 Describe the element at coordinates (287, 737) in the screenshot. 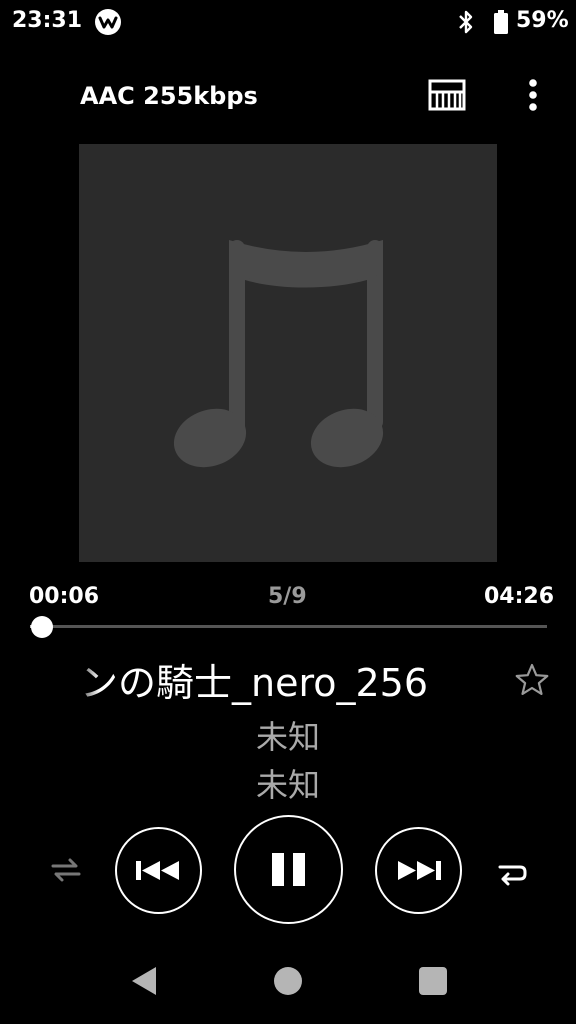

I see `artist-label: 未知` at that location.